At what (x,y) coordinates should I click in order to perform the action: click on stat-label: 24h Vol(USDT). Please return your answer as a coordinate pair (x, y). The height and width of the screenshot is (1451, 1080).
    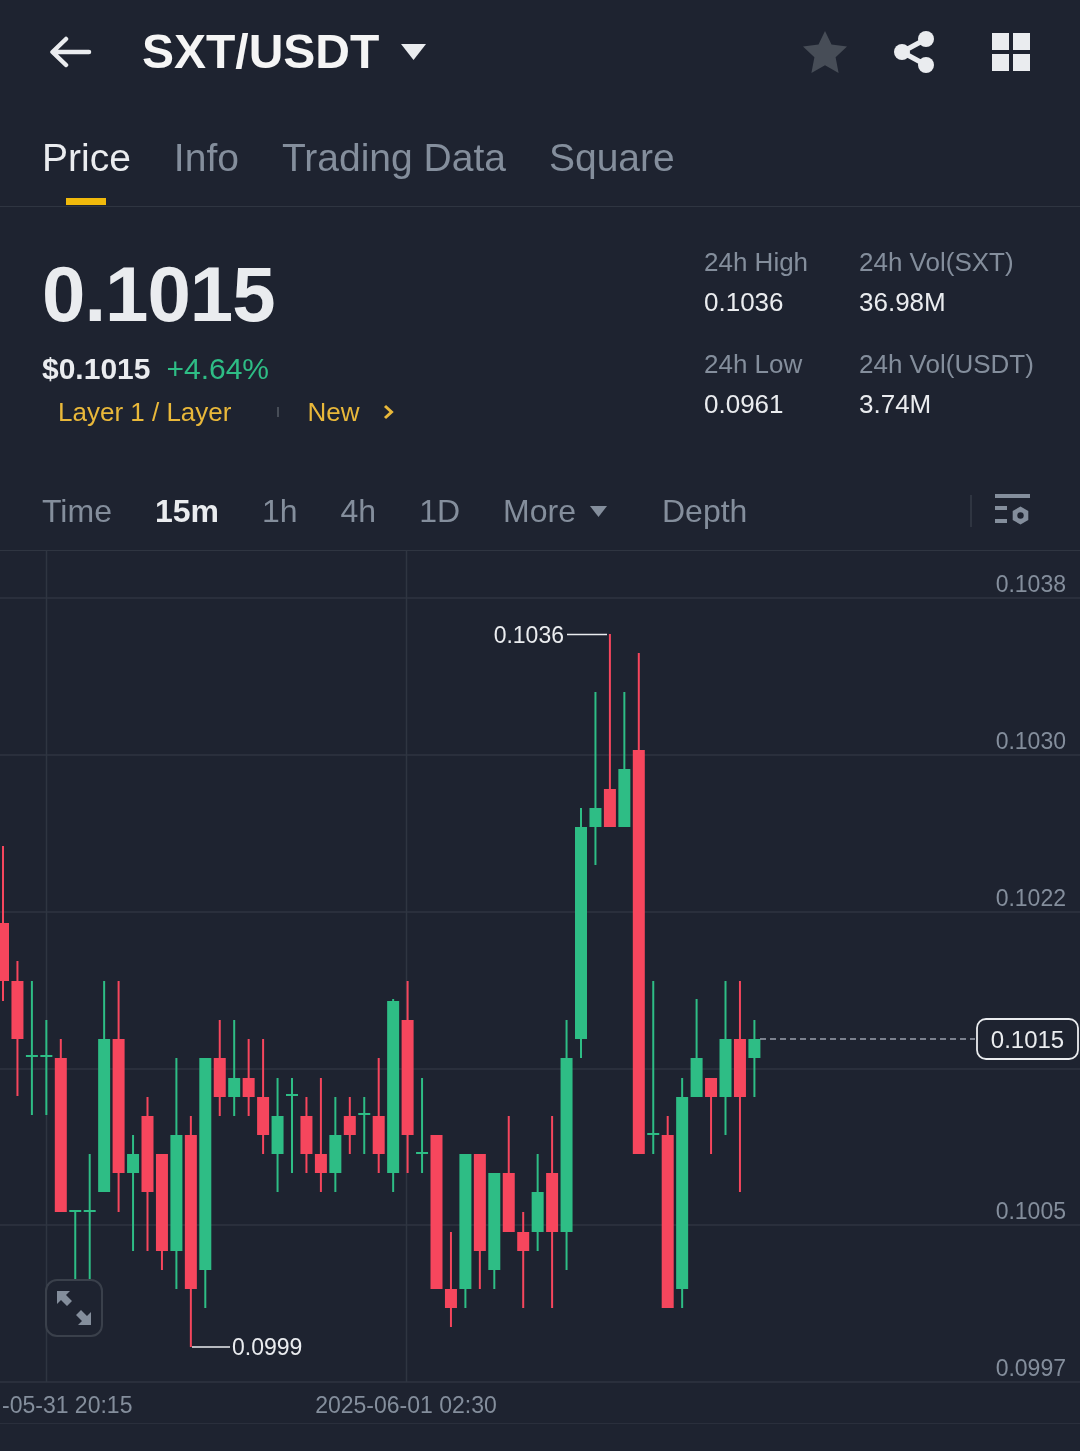
    Looking at the image, I should click on (947, 364).